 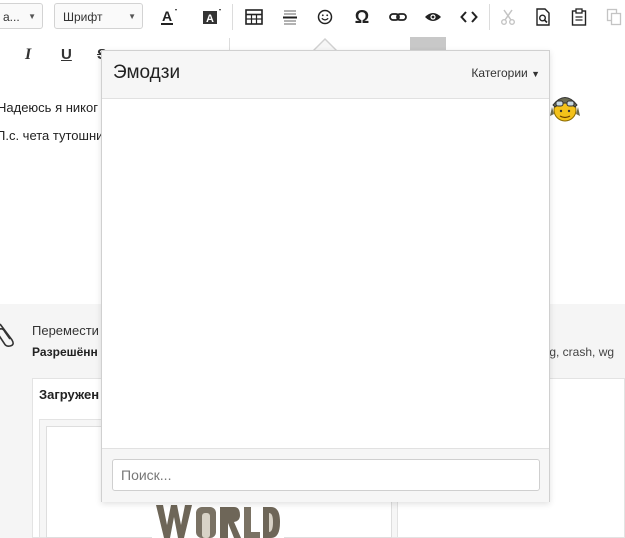 I want to click on table-icon, so click(x=254, y=17).